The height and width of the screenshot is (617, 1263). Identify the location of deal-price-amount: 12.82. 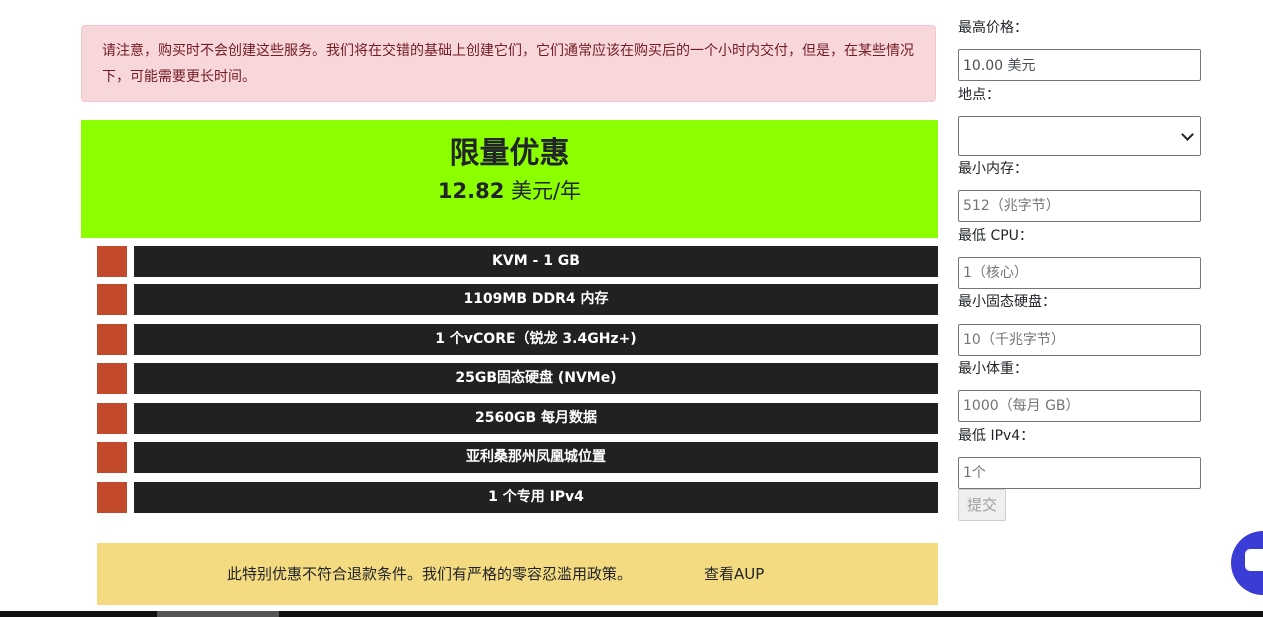
(471, 191).